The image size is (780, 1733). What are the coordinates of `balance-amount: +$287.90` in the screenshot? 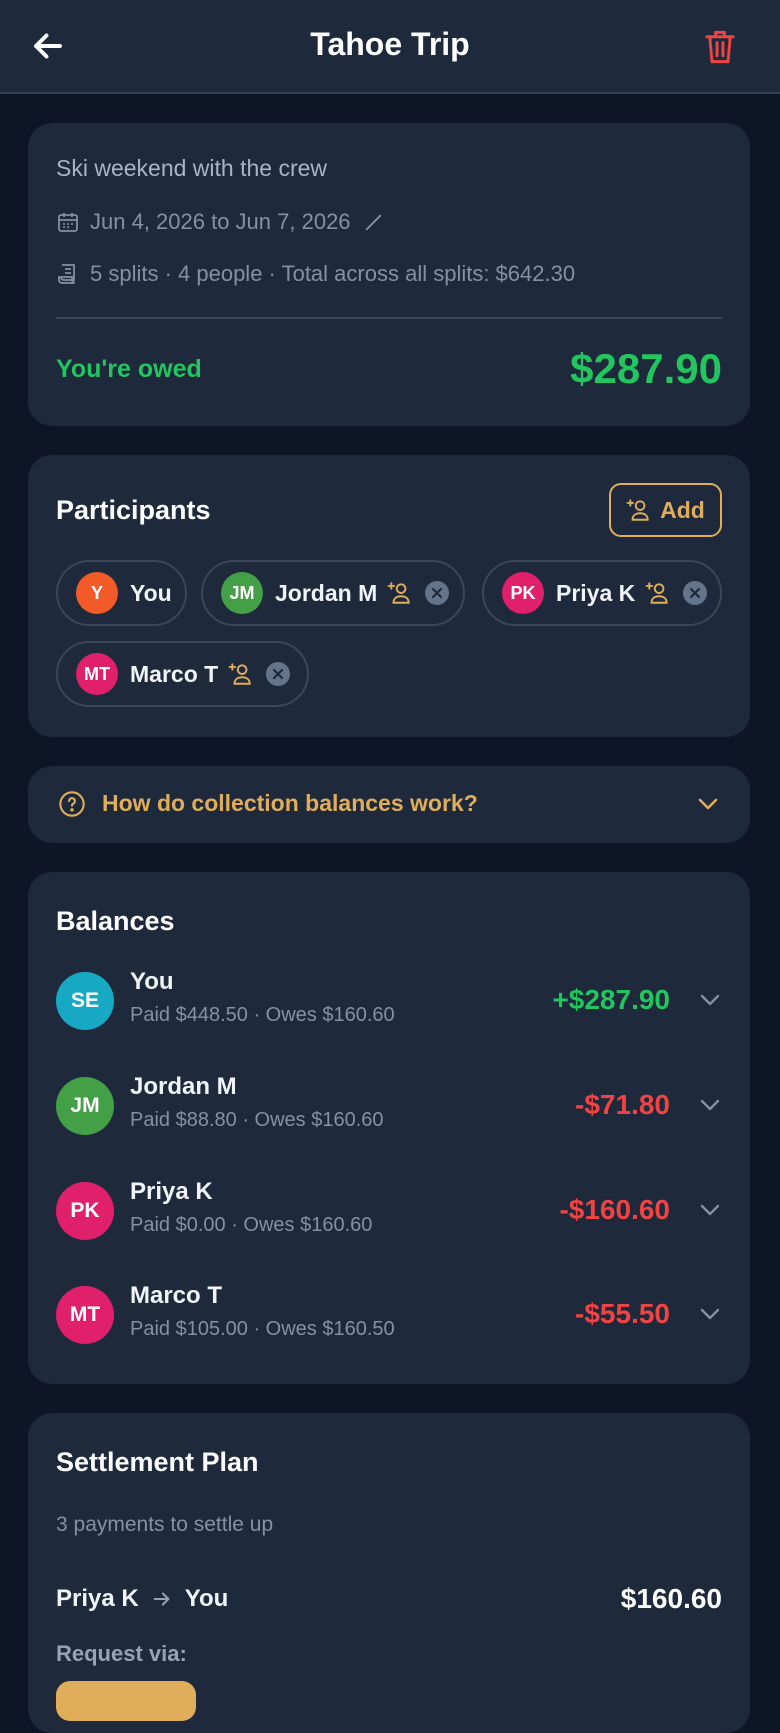 It's located at (611, 999).